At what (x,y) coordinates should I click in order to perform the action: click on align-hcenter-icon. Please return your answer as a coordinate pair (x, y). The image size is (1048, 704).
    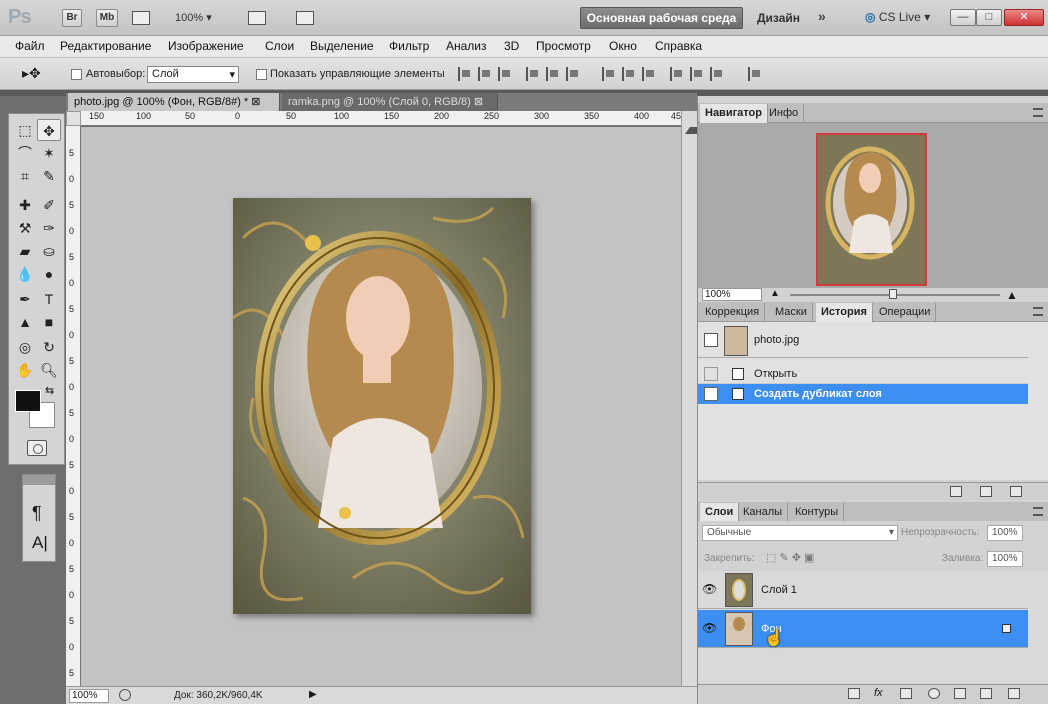
    Looking at the image, I should click on (553, 74).